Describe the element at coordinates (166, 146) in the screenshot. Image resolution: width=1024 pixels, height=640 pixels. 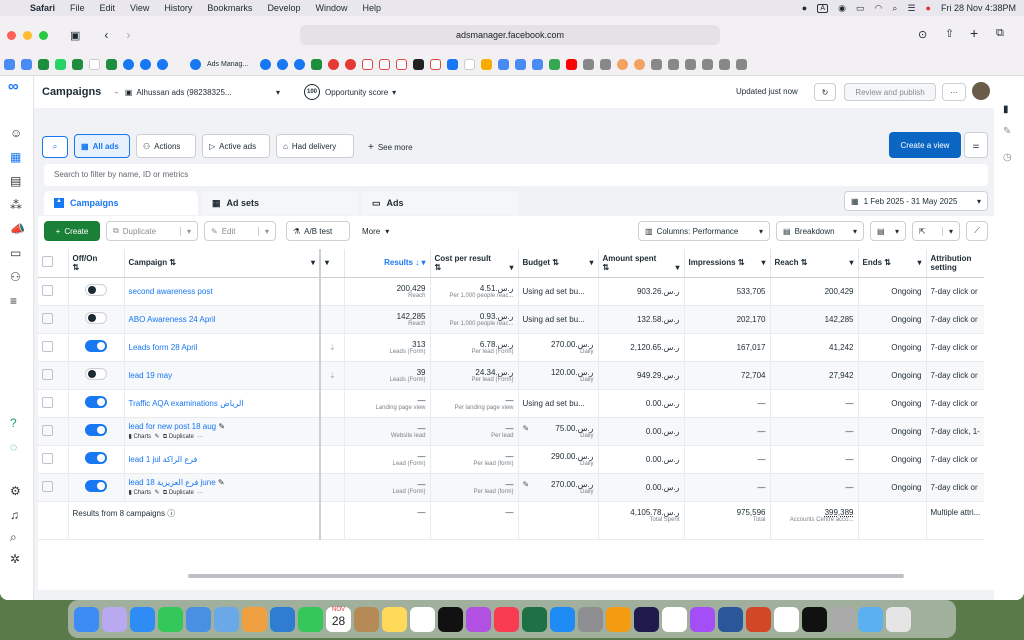
I see `filter-actions: ⚇ Actions` at that location.